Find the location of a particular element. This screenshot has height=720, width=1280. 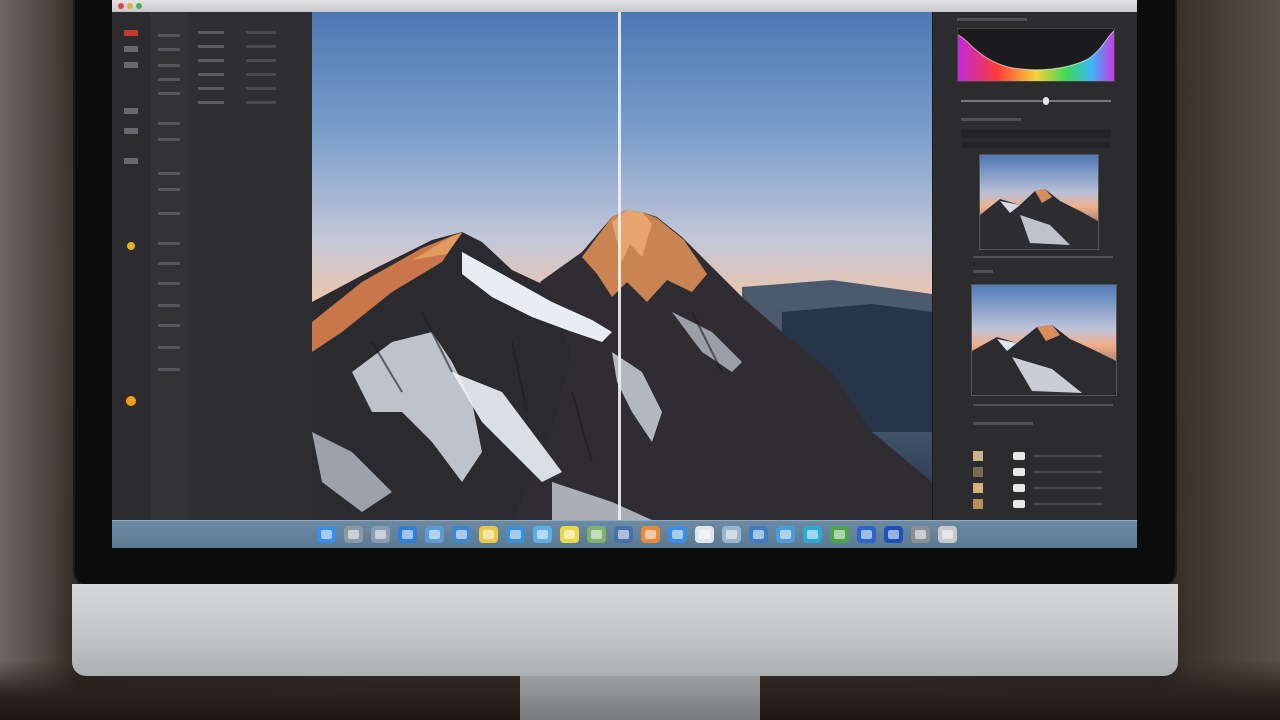

minimize-window-icon is located at coordinates (130, 6).